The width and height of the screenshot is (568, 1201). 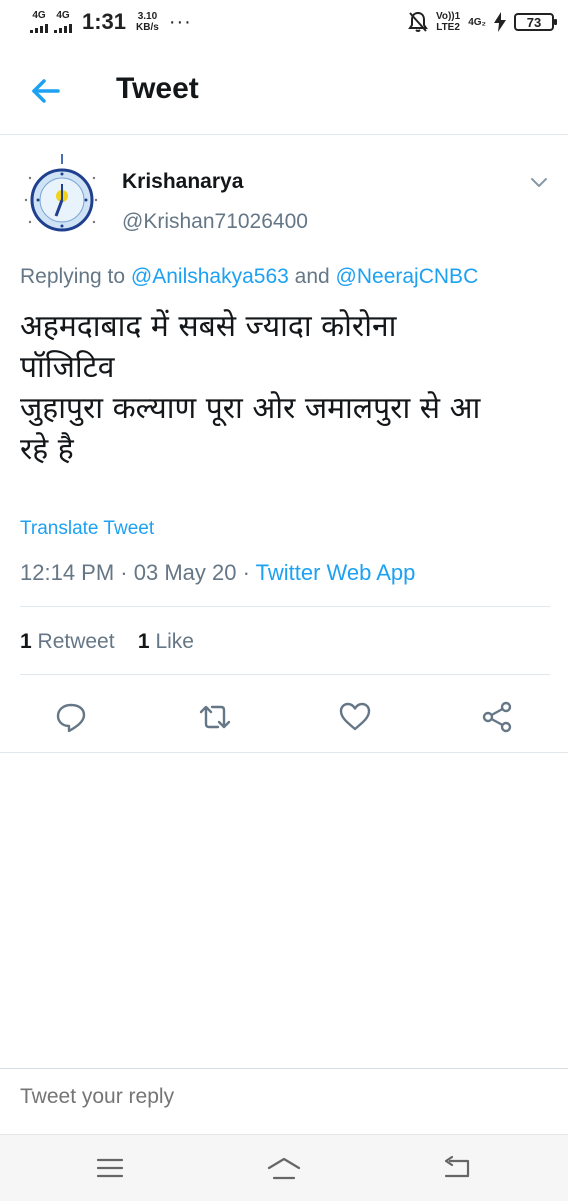 I want to click on share-icon, so click(x=497, y=717).